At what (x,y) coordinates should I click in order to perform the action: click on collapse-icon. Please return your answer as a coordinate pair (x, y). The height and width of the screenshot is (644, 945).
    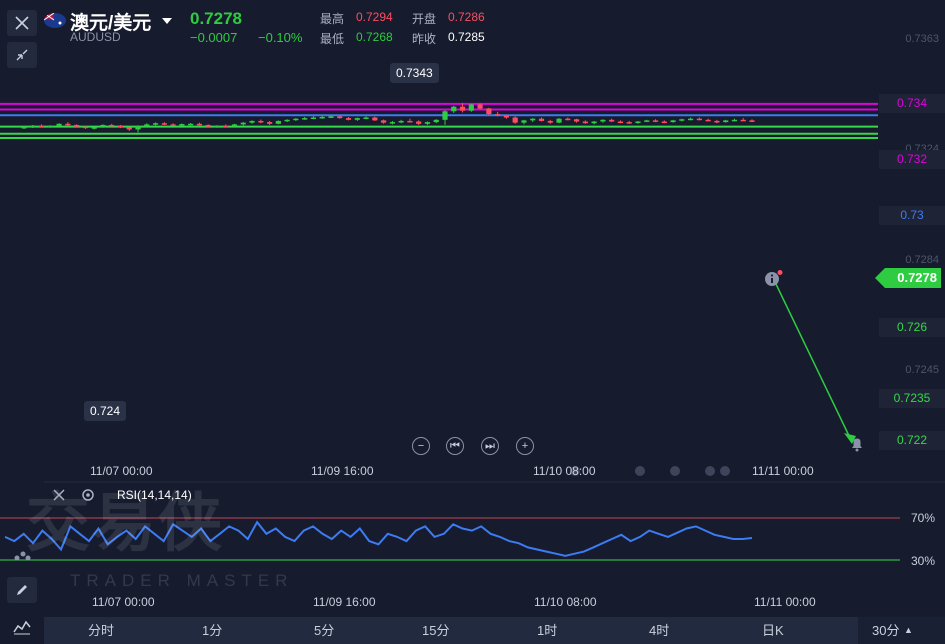
    Looking at the image, I should click on (22, 55).